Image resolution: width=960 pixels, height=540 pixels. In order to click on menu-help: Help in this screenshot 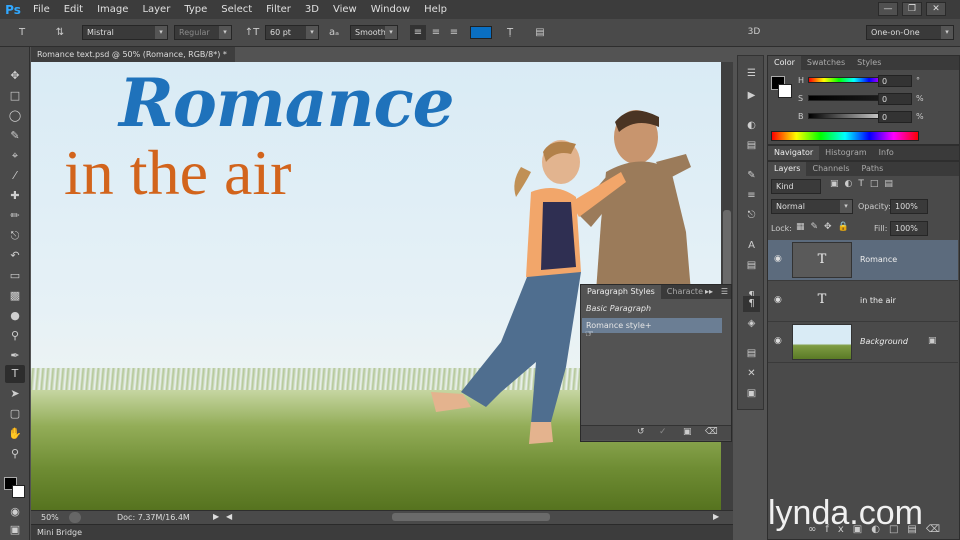, I will do `click(435, 9)`.